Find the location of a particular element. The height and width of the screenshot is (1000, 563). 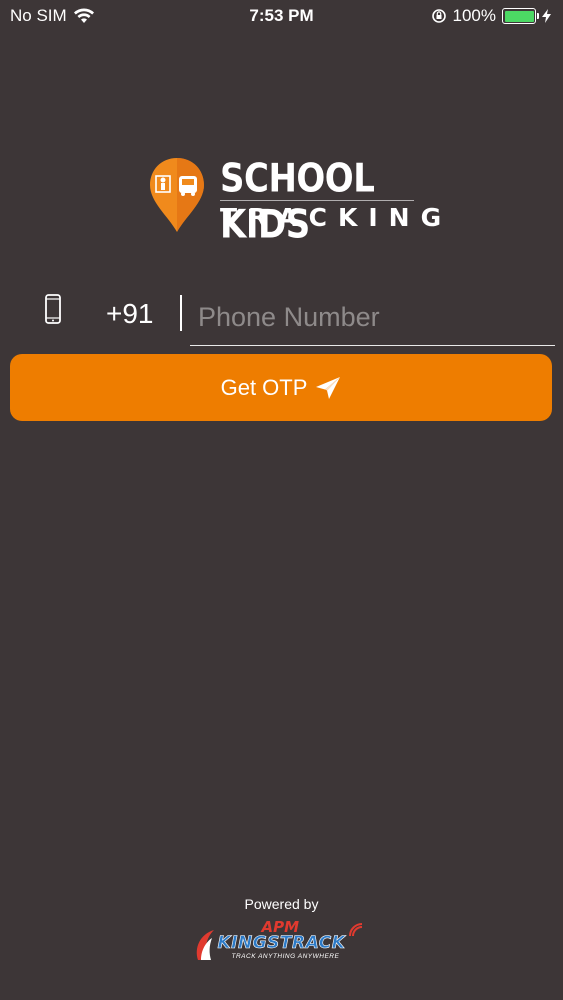

kingstrack-logo: APM KINGSTRACK TRACK ANYTHING ANYWHERE is located at coordinates (282, 942).